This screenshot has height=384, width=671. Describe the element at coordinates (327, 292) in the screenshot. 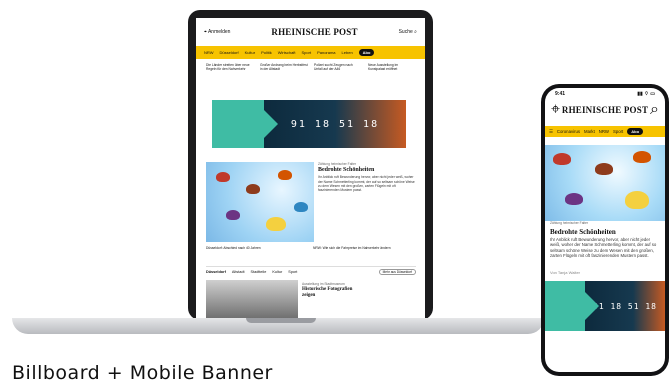

I see `photo-title: Historische Fotografien zeigen` at that location.